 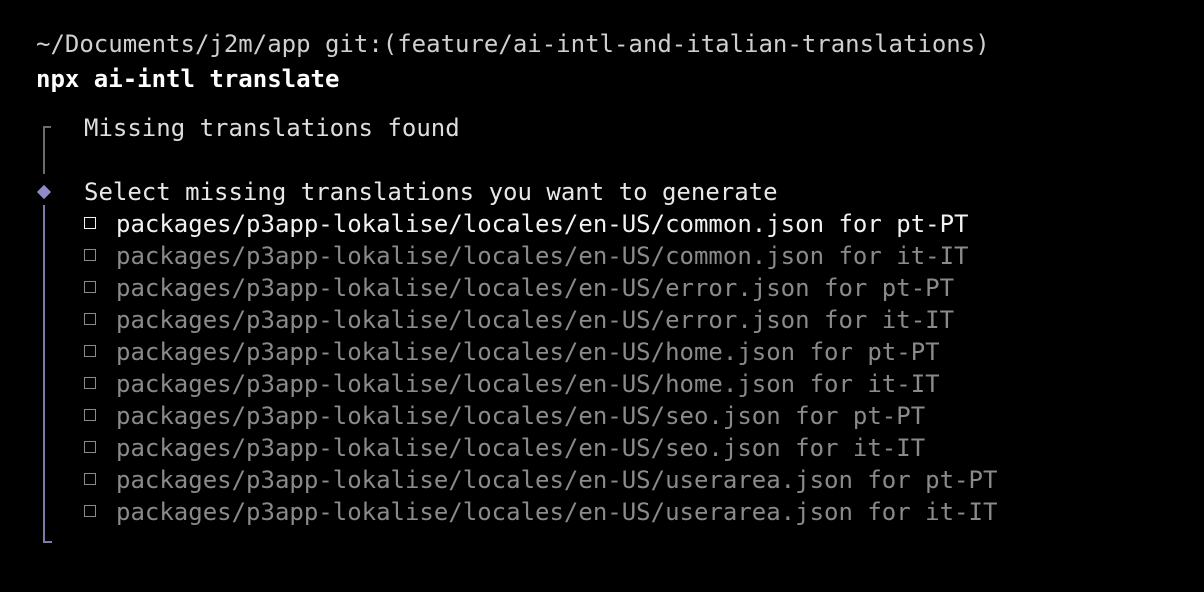 What do you see at coordinates (272, 128) in the screenshot?
I see `step-title: Missing translations found` at bounding box center [272, 128].